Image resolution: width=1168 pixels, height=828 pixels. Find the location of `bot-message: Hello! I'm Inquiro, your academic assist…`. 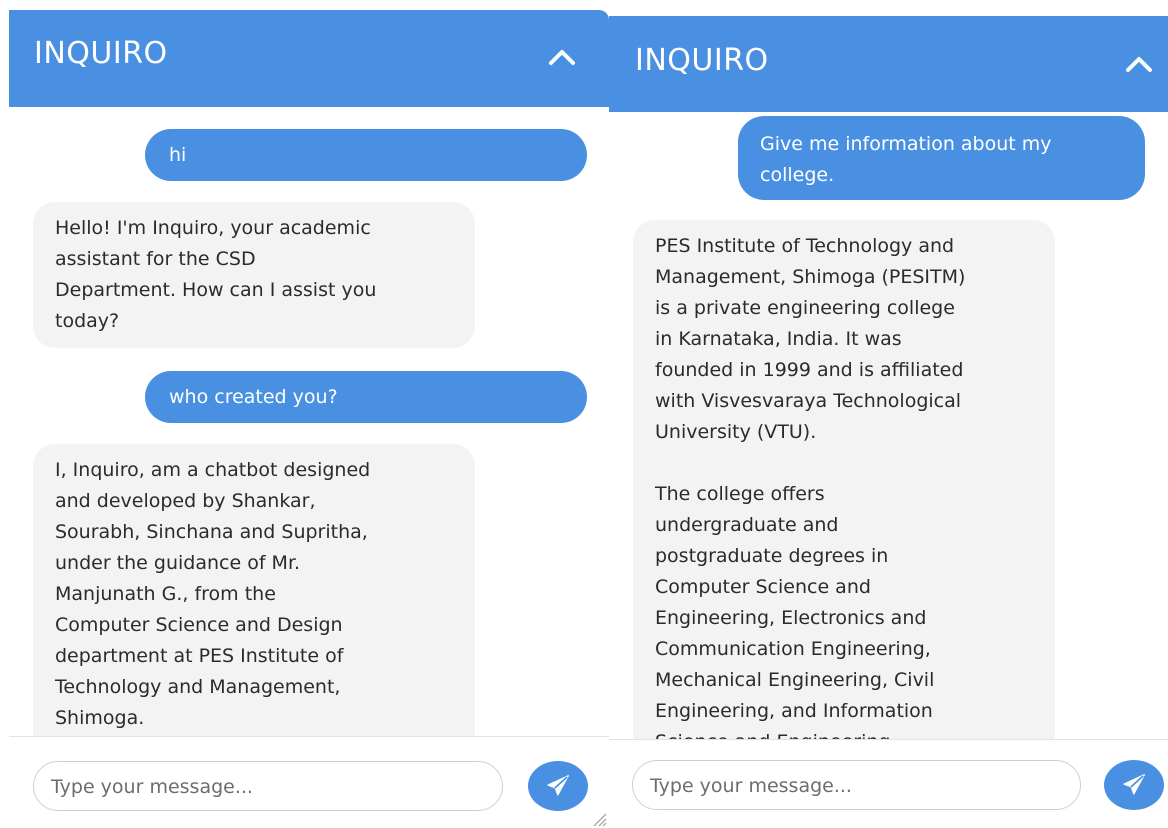

bot-message: Hello! I'm Inquiro, your academic assist… is located at coordinates (254, 275).